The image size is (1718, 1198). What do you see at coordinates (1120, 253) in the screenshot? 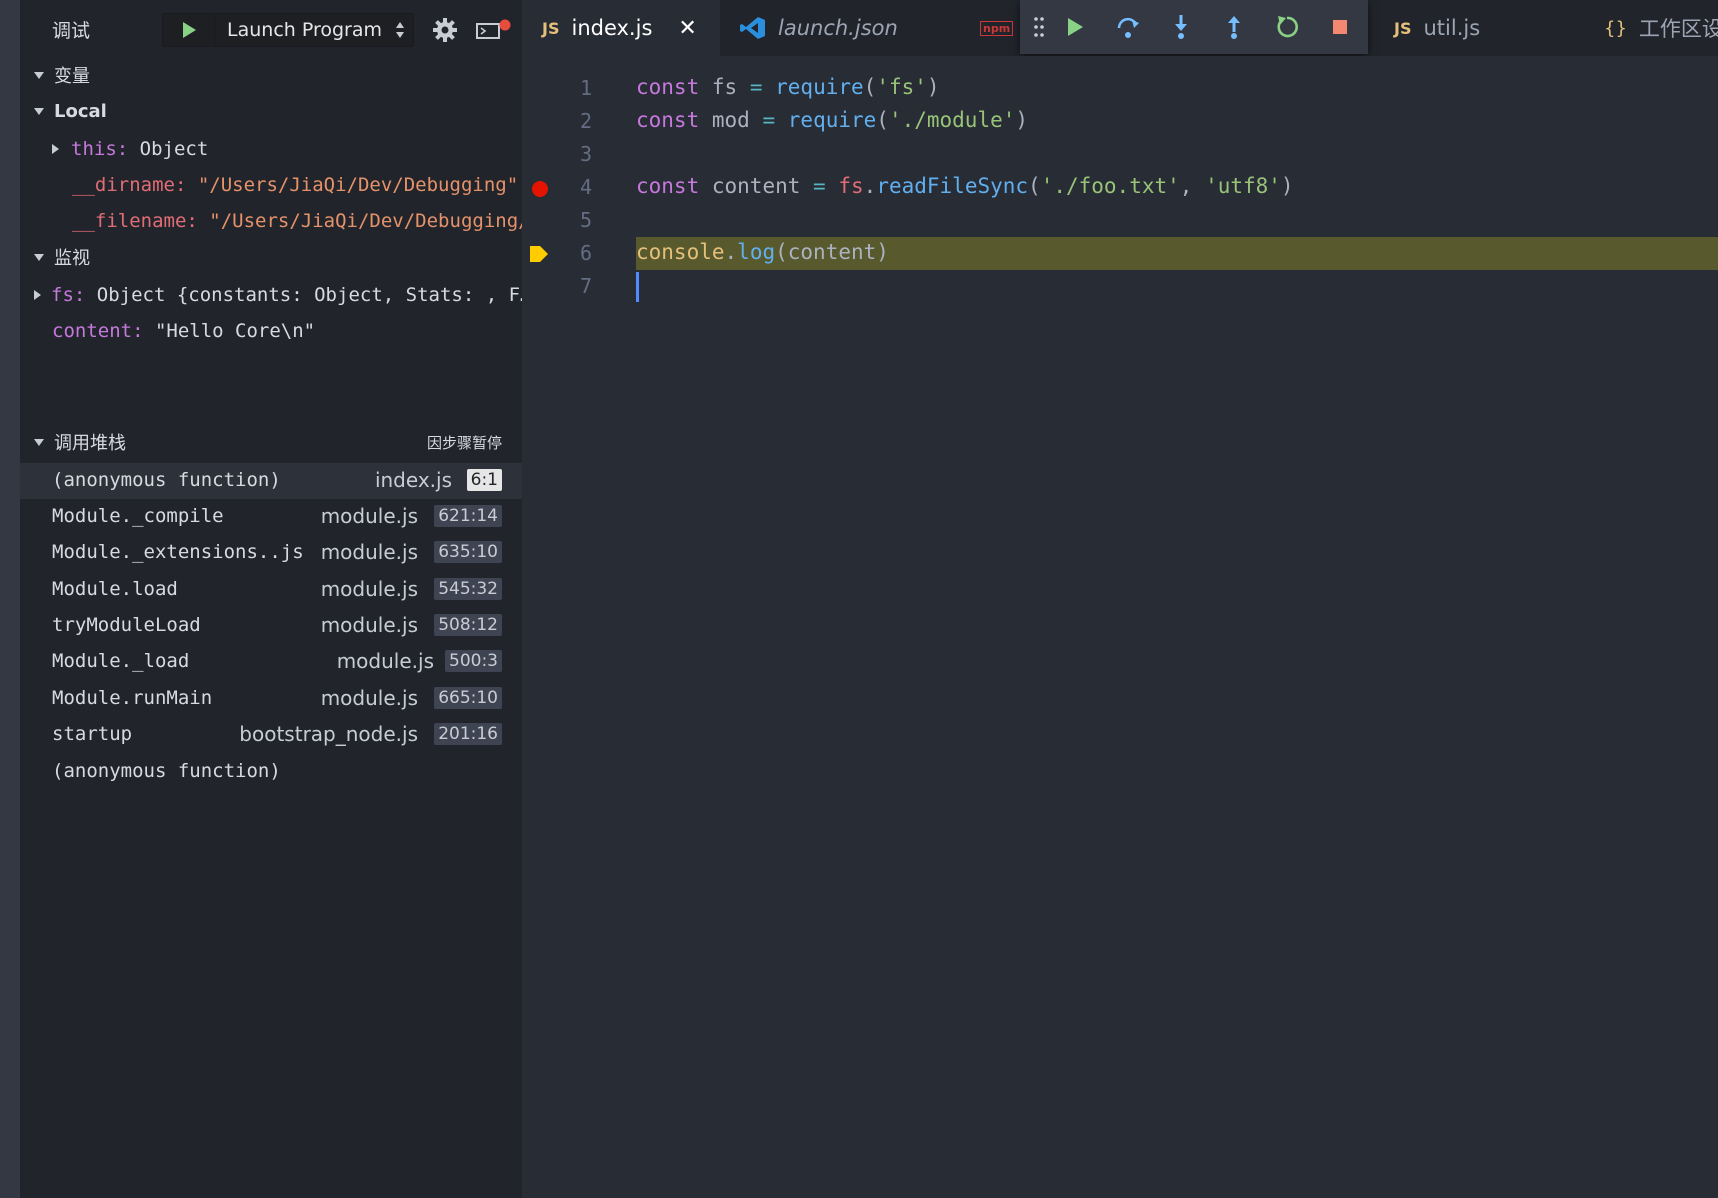
I see `code-line-current: 6 console.log(content)` at bounding box center [1120, 253].